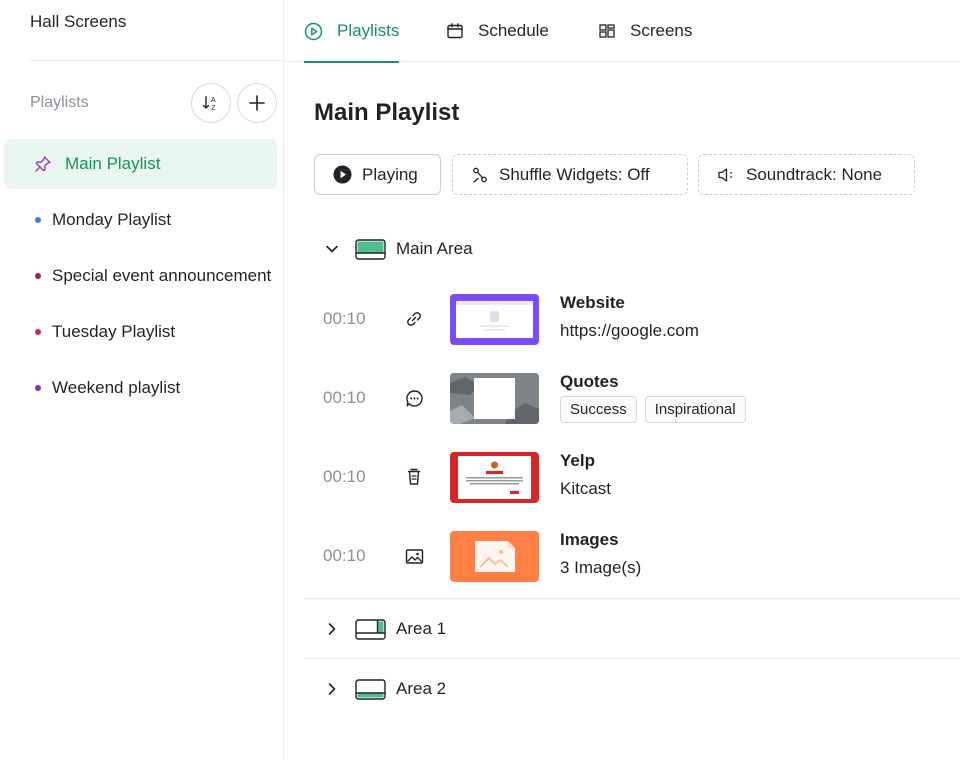 The image size is (960, 760). I want to click on top-tabs: Playlists Schedule Screens, so click(622, 31).